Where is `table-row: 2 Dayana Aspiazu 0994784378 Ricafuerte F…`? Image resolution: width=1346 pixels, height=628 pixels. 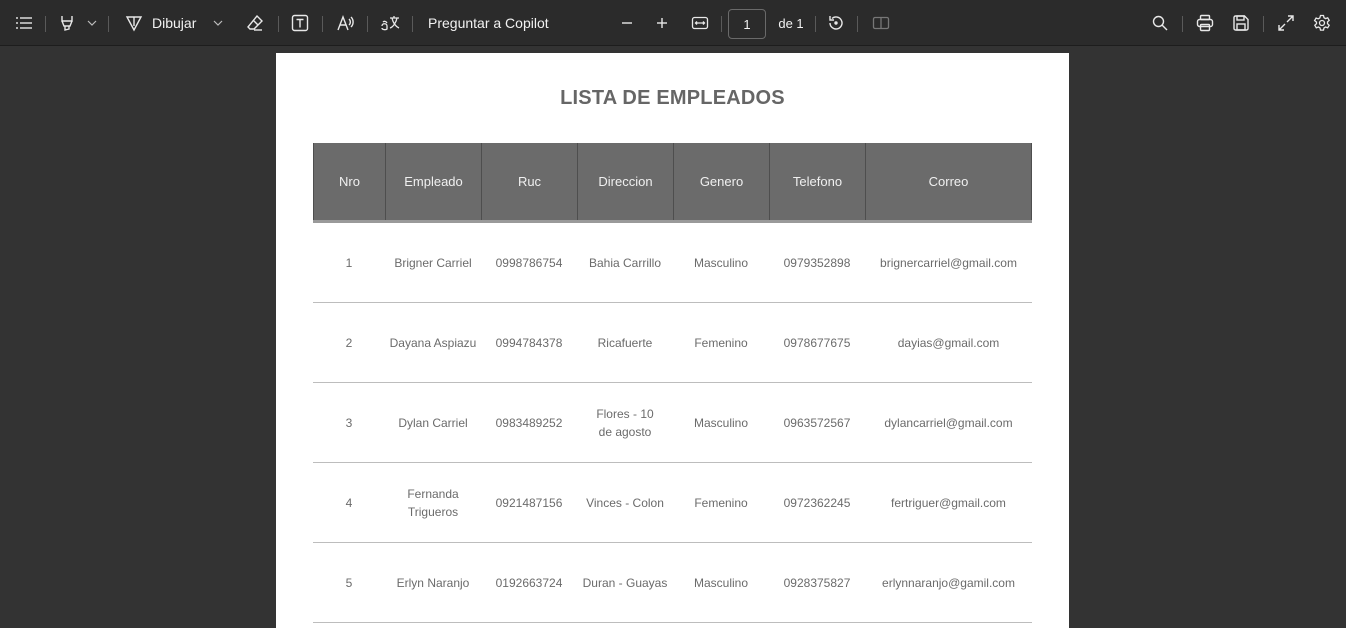 table-row: 2 Dayana Aspiazu 0994784378 Ricafuerte F… is located at coordinates (672, 343).